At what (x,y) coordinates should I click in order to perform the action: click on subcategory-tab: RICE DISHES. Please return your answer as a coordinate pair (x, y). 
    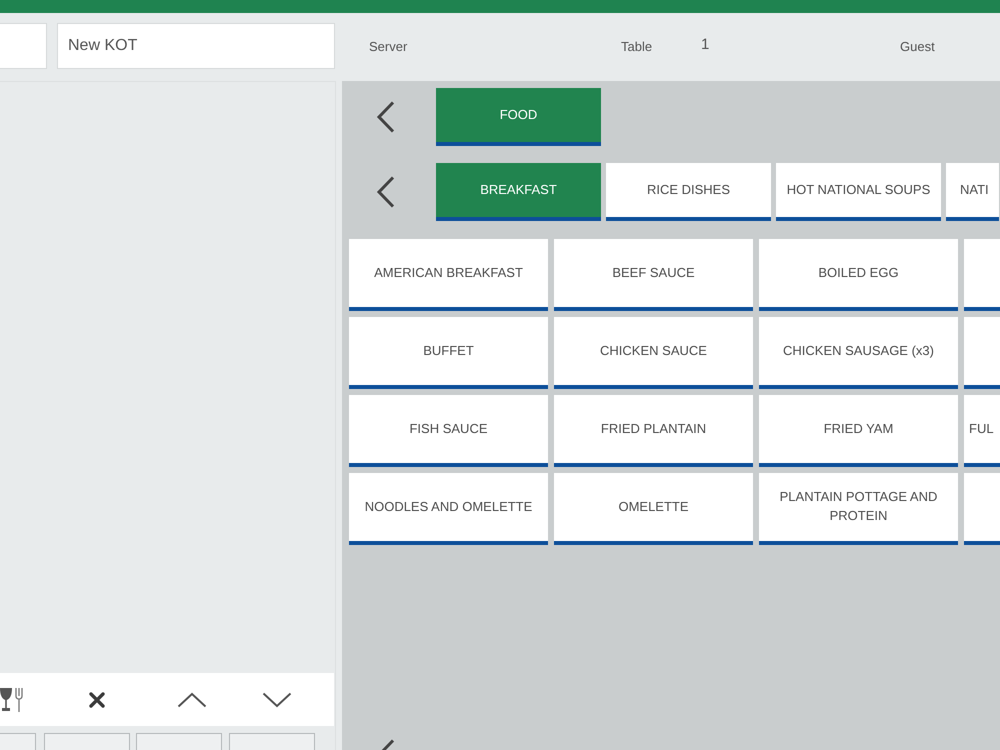
    Looking at the image, I should click on (688, 192).